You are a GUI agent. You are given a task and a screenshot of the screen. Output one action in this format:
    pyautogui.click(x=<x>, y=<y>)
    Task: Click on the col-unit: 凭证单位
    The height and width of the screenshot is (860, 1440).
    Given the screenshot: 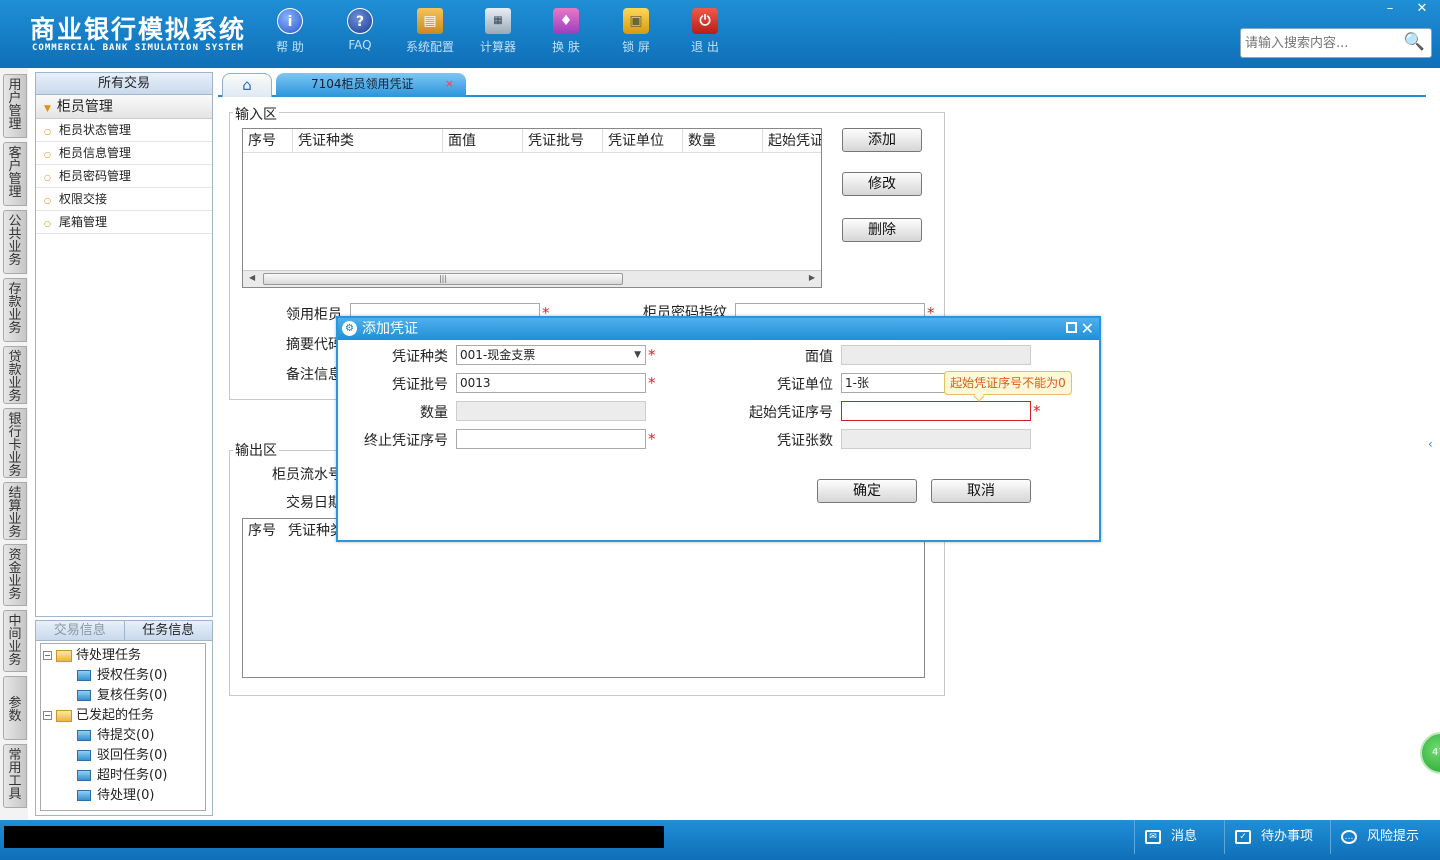 What is the action you would take?
    pyautogui.click(x=643, y=140)
    